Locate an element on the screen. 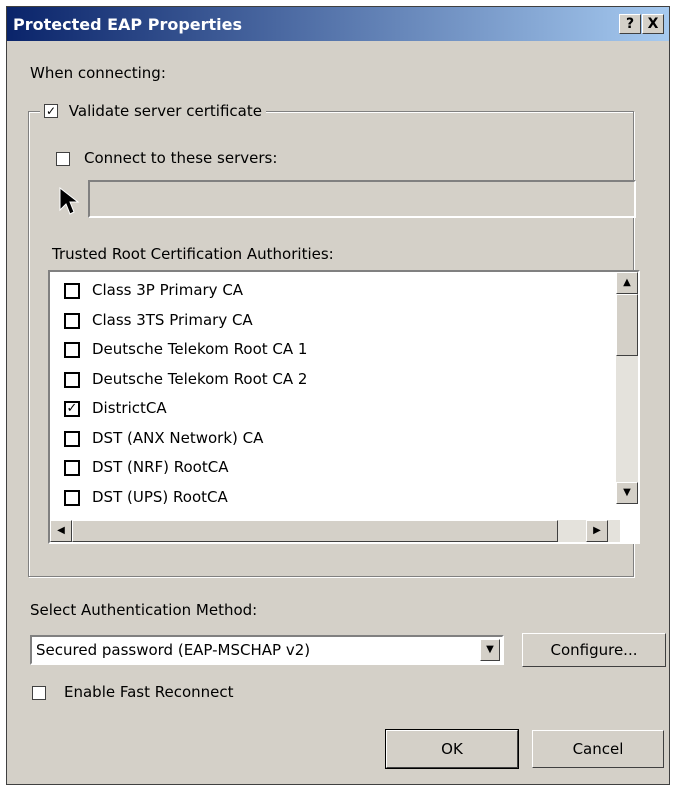 The image size is (681, 791). trusted-root-label: Trusted Root Certification Authorities: is located at coordinates (193, 254).